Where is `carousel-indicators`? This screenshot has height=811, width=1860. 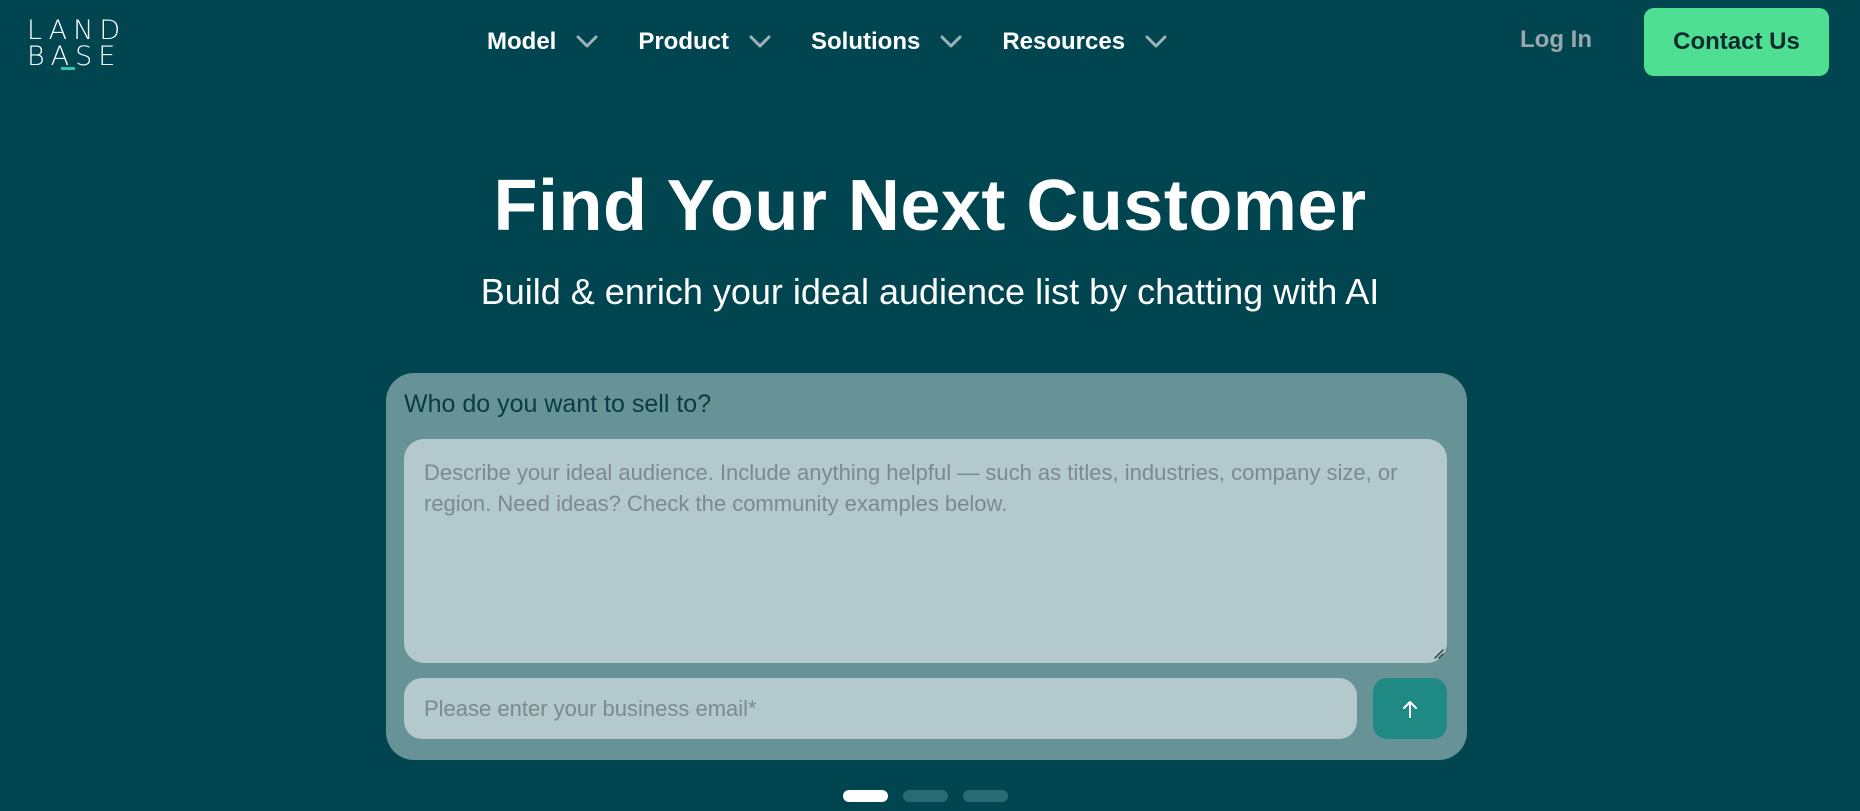 carousel-indicators is located at coordinates (933, 796).